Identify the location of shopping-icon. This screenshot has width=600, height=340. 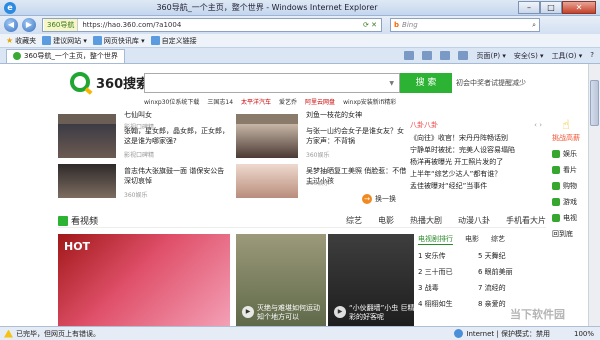
(556, 186).